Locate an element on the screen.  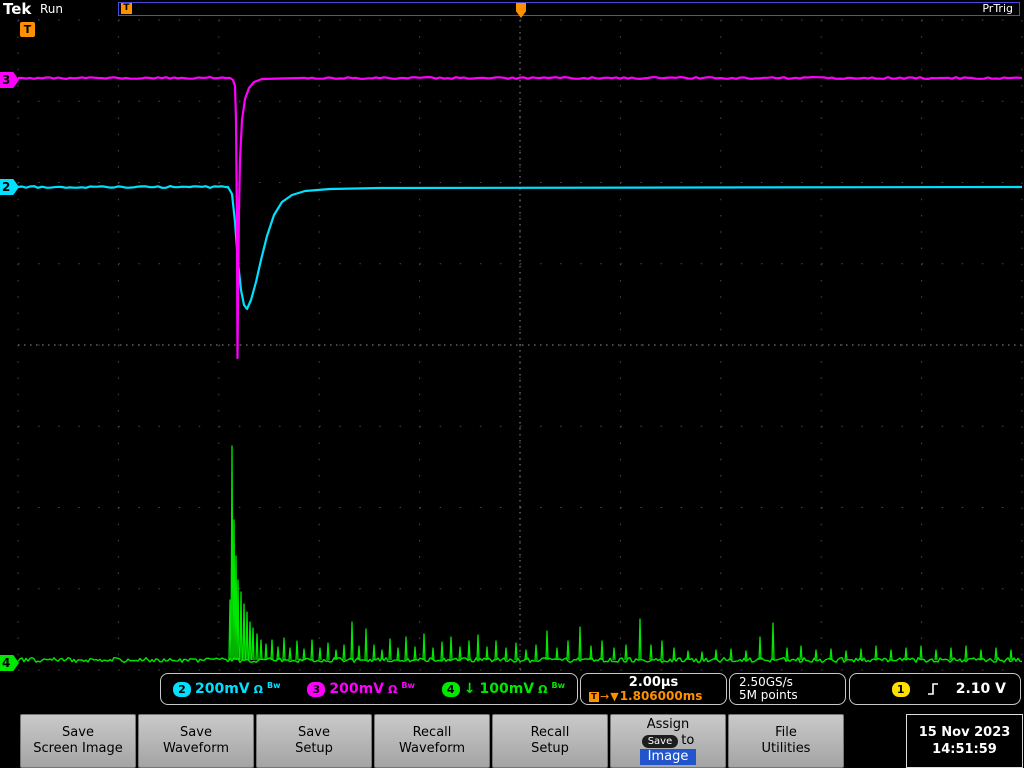
rising-edge-icon is located at coordinates (932, 689).